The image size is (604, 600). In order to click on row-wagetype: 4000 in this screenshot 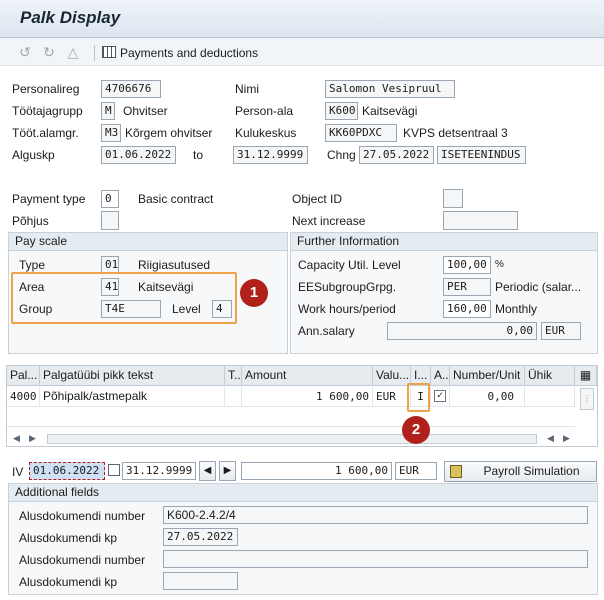, I will do `click(23, 397)`.